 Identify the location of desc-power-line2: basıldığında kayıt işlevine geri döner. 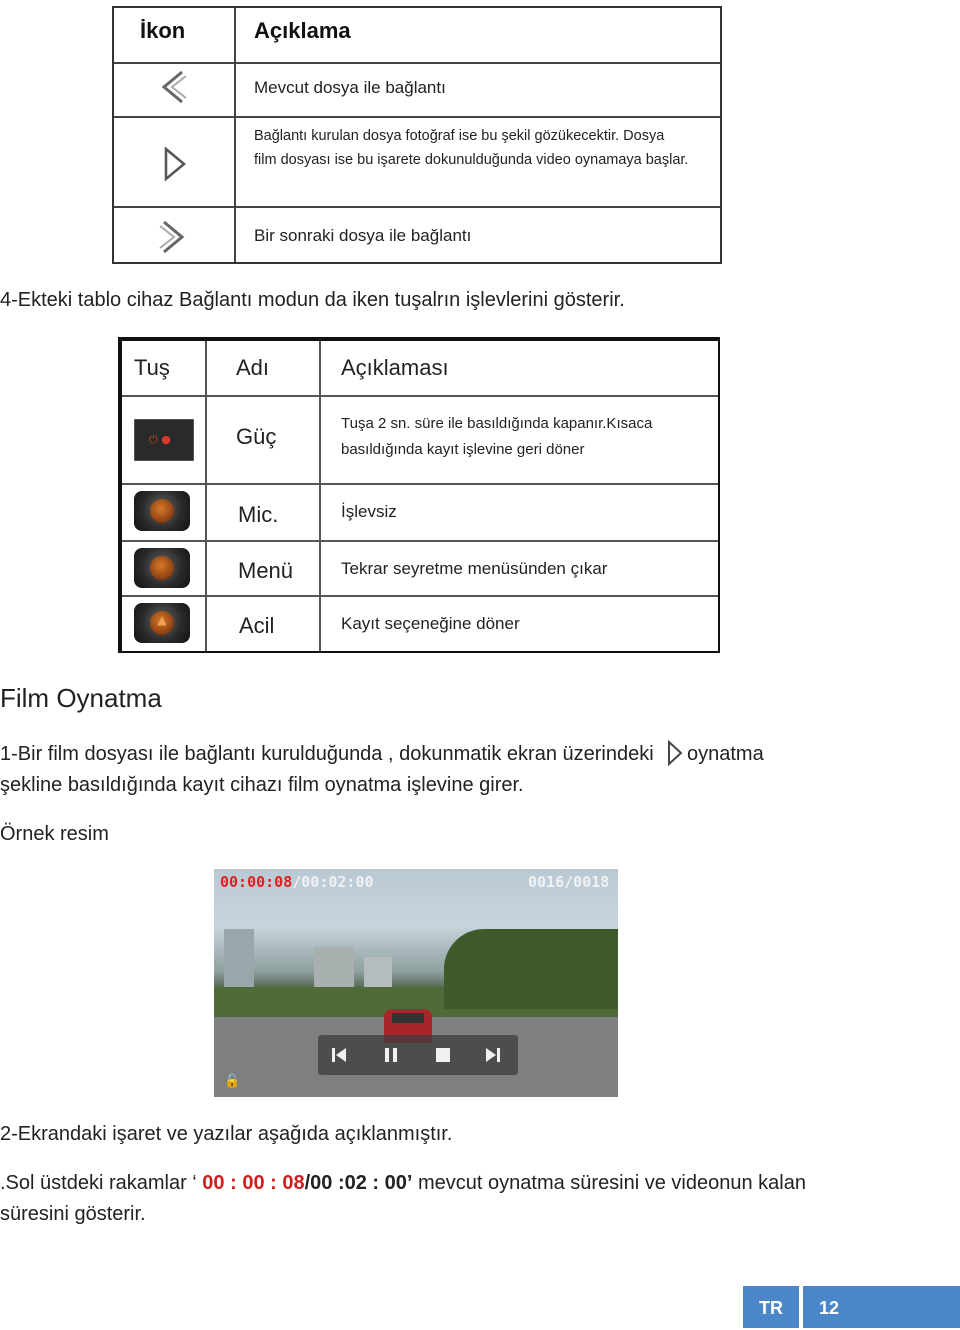
(463, 449).